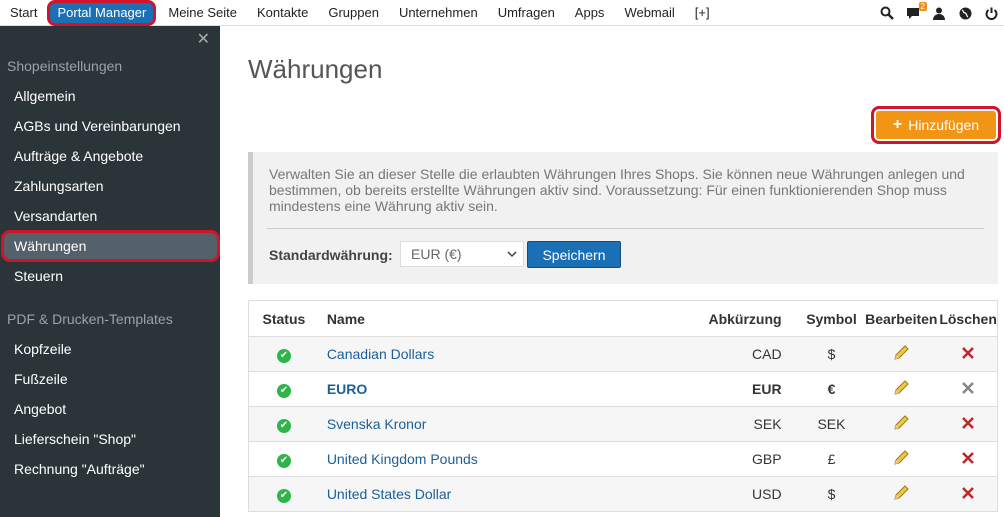  Describe the element at coordinates (23, 13) in the screenshot. I see `nav-start: Start` at that location.